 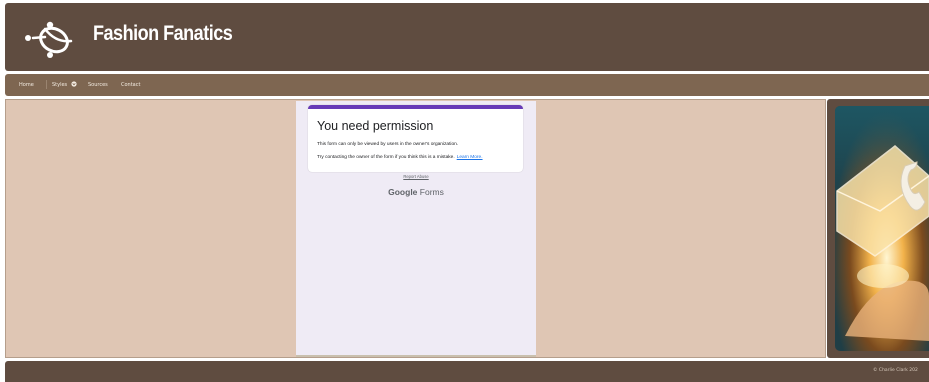 What do you see at coordinates (375, 126) in the screenshot?
I see `permission-title: You need permission` at bounding box center [375, 126].